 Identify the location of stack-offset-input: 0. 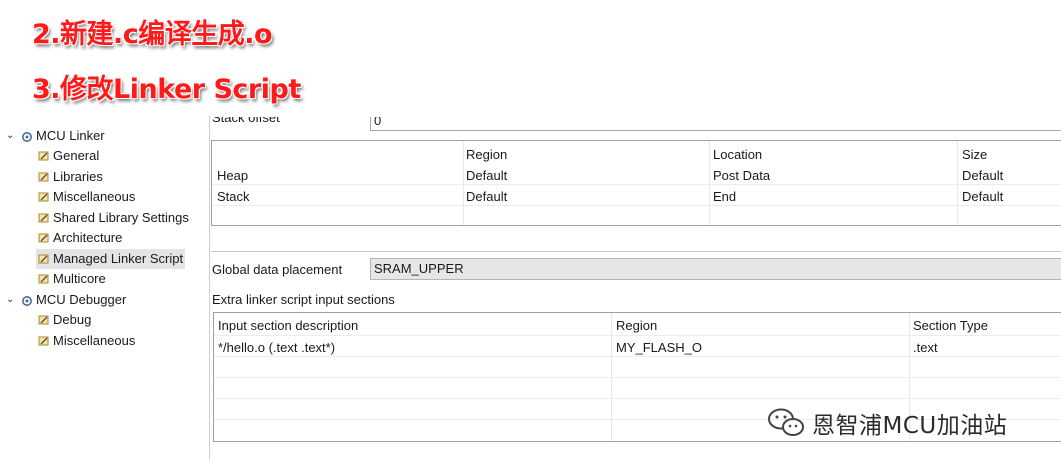
(715, 124).